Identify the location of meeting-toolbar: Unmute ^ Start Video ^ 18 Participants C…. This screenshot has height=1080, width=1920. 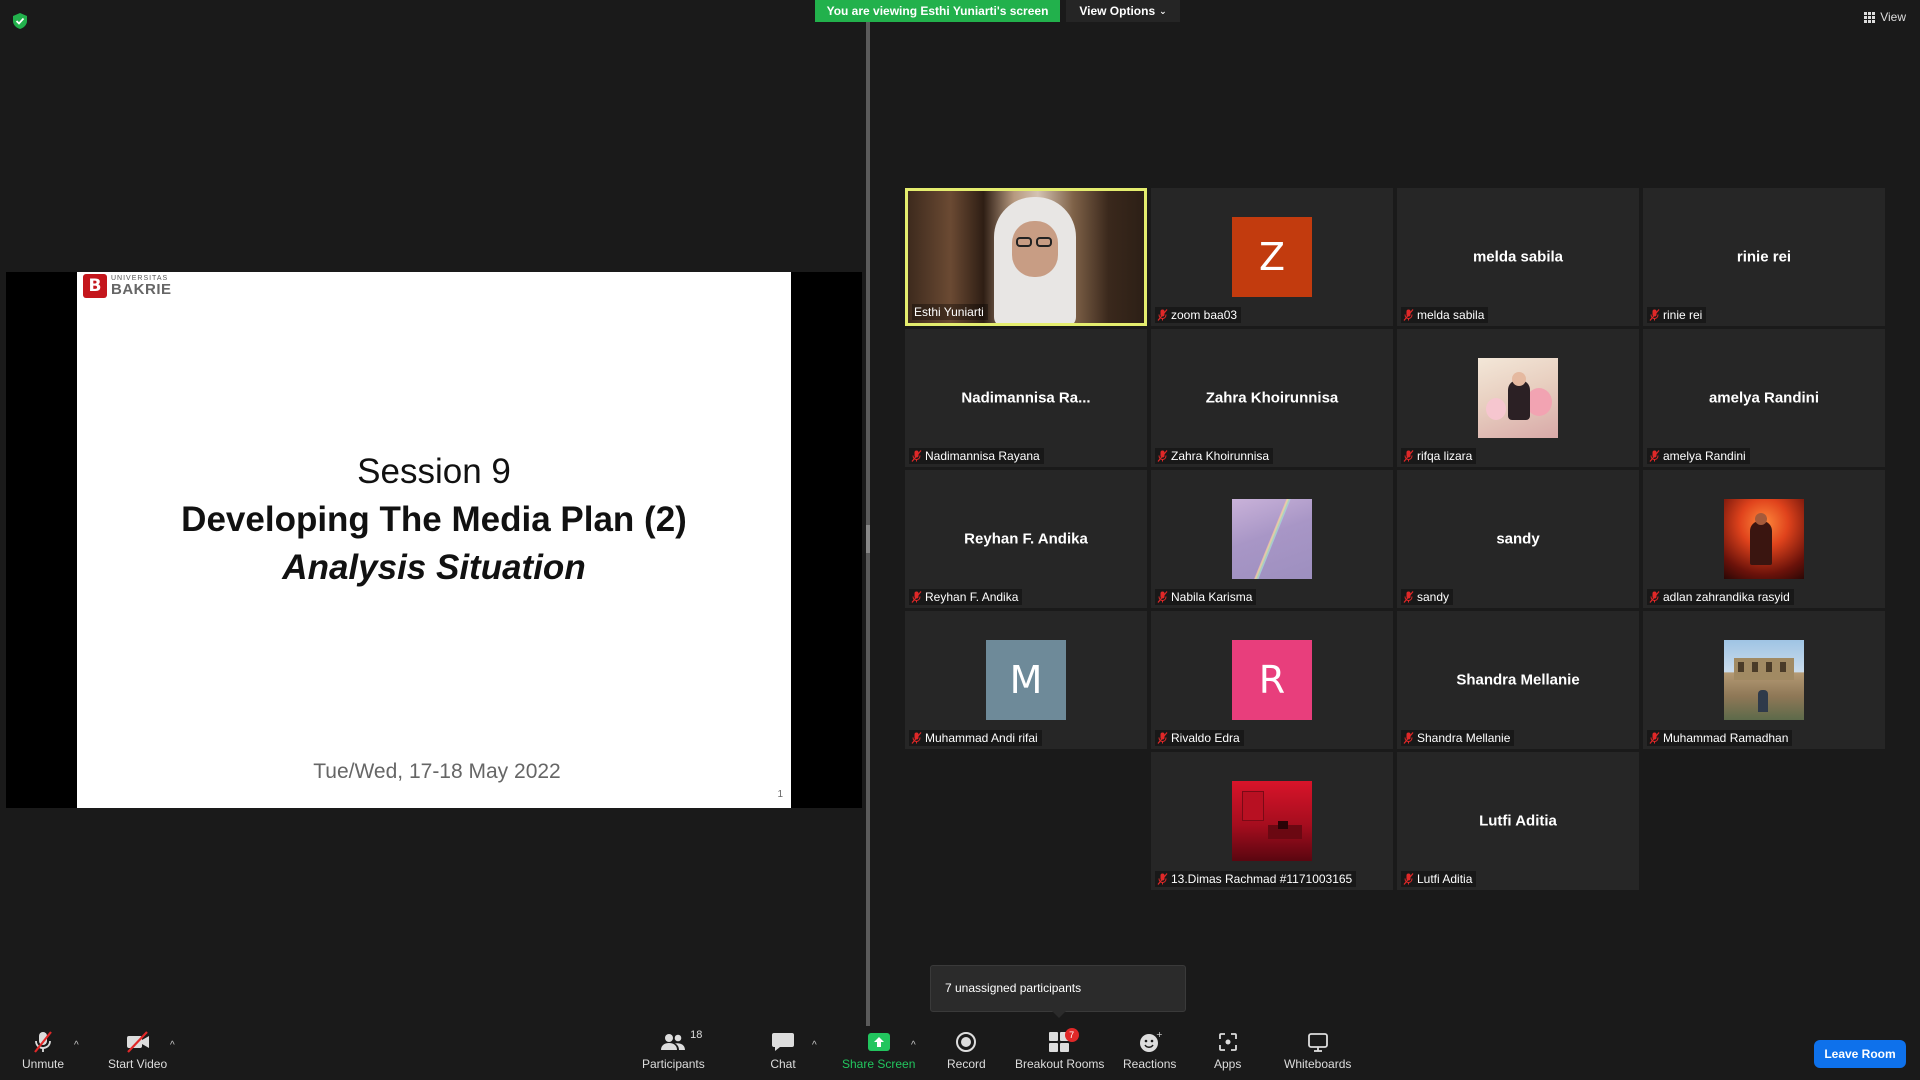
(960, 1053).